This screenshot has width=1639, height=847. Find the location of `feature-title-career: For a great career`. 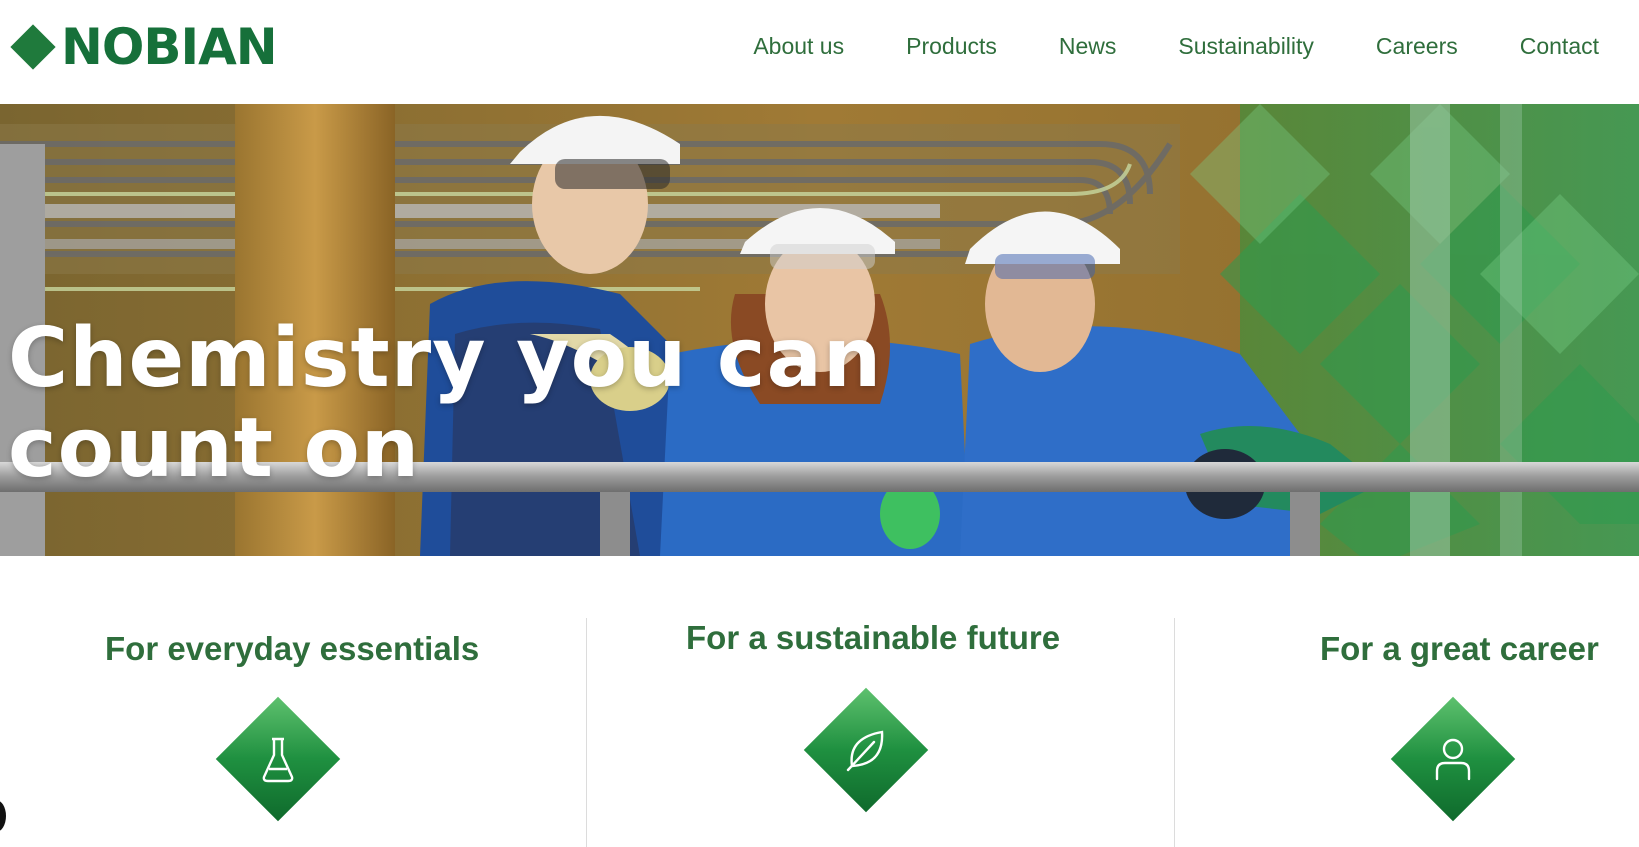

feature-title-career: For a great career is located at coordinates (1459, 648).